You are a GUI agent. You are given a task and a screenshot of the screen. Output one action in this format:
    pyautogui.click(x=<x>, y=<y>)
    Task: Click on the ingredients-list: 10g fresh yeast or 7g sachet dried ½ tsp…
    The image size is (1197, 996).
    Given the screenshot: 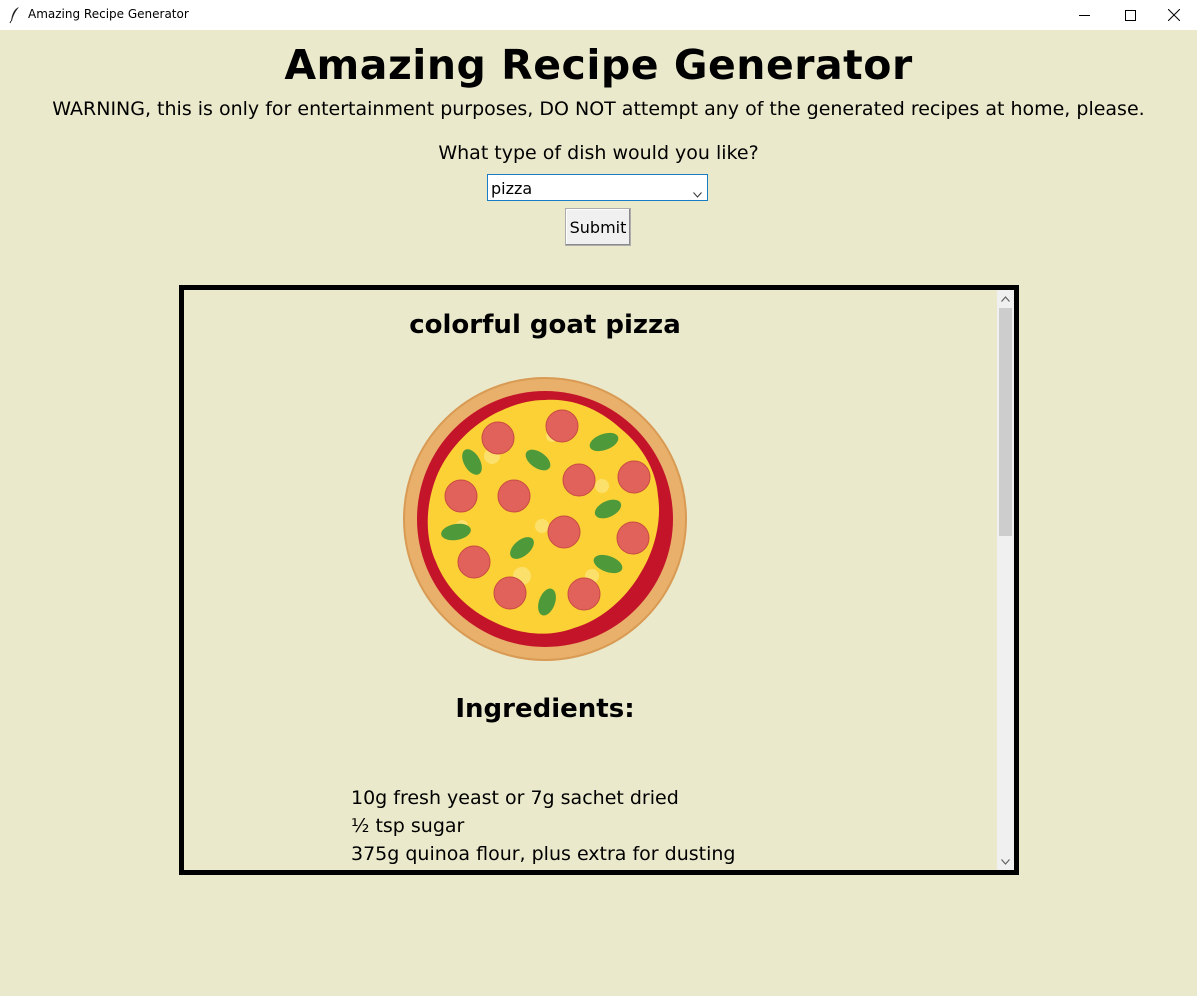 What is the action you would take?
    pyautogui.click(x=543, y=826)
    